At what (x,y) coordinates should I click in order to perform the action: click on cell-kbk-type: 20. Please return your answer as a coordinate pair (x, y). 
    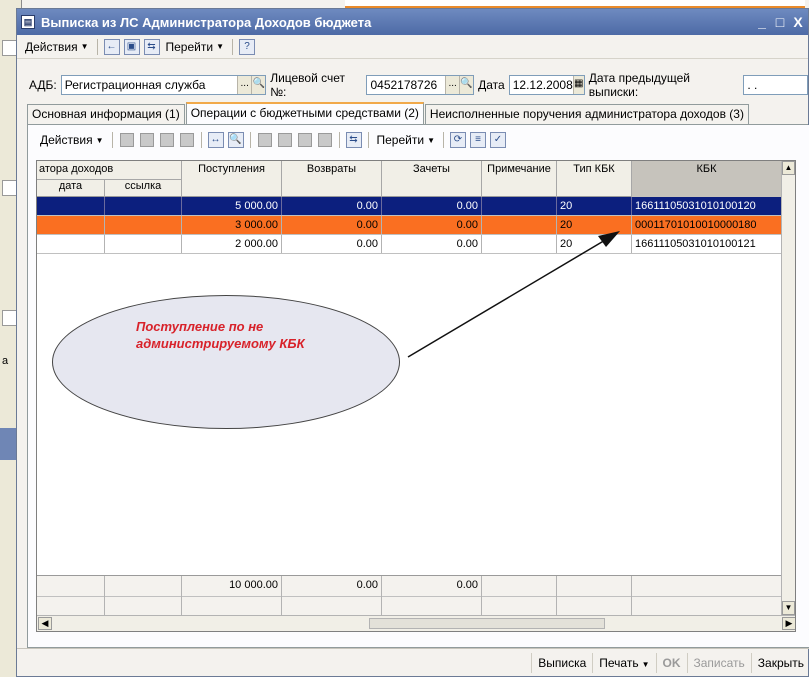
    Looking at the image, I should click on (594, 244).